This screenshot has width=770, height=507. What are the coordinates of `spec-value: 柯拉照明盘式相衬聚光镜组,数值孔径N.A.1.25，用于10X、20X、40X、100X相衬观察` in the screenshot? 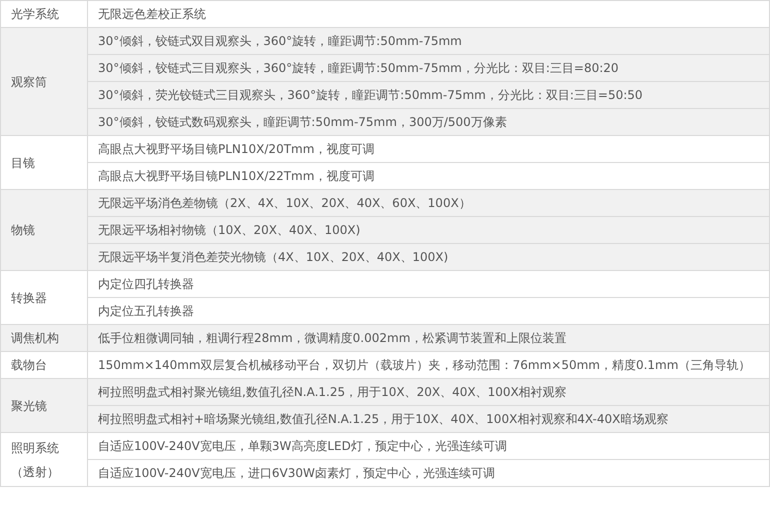 It's located at (332, 391).